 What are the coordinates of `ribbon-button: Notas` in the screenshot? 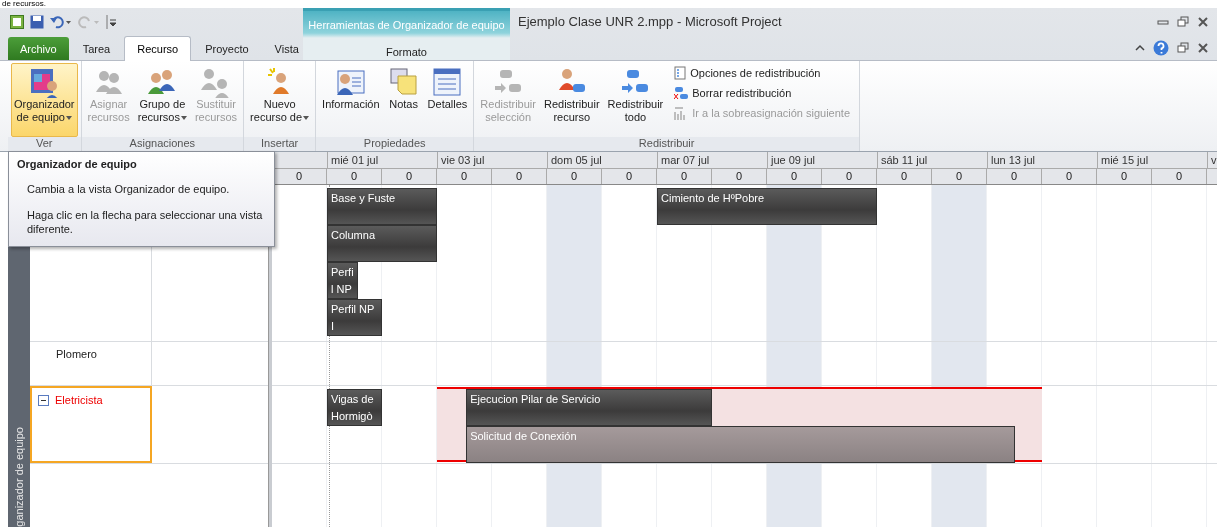 It's located at (403, 100).